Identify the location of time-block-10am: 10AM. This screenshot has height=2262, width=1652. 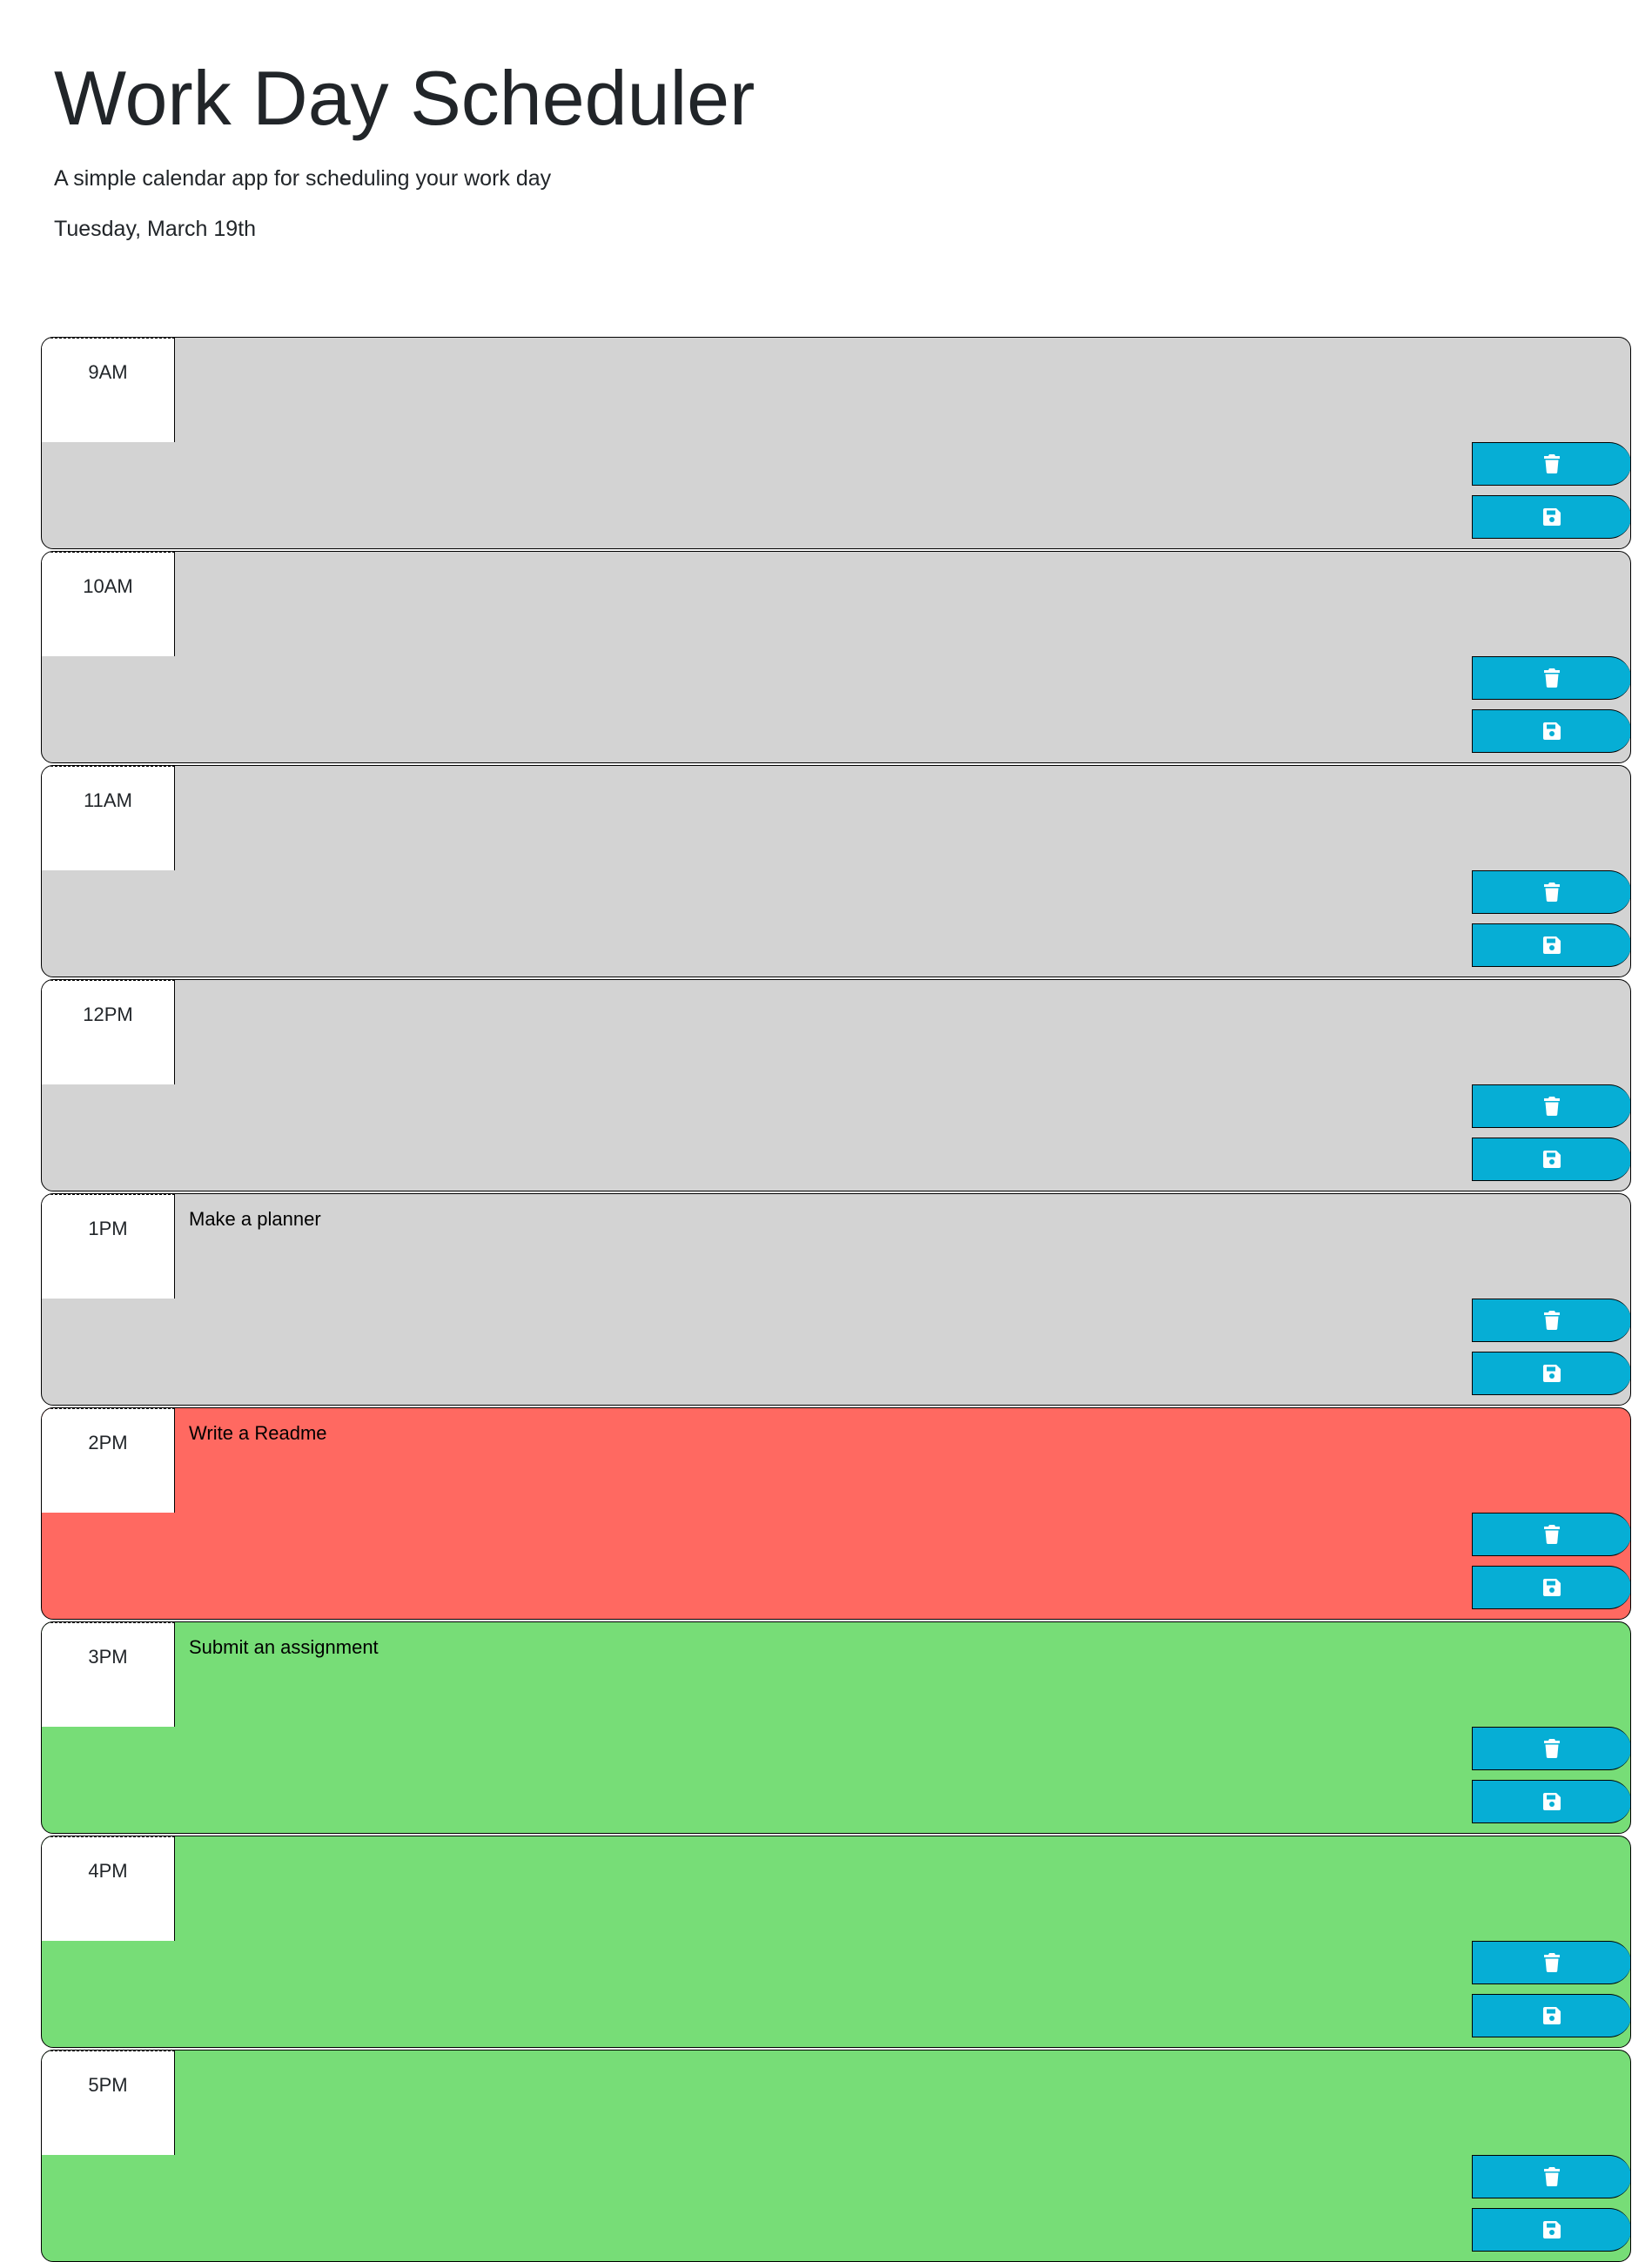
(836, 657).